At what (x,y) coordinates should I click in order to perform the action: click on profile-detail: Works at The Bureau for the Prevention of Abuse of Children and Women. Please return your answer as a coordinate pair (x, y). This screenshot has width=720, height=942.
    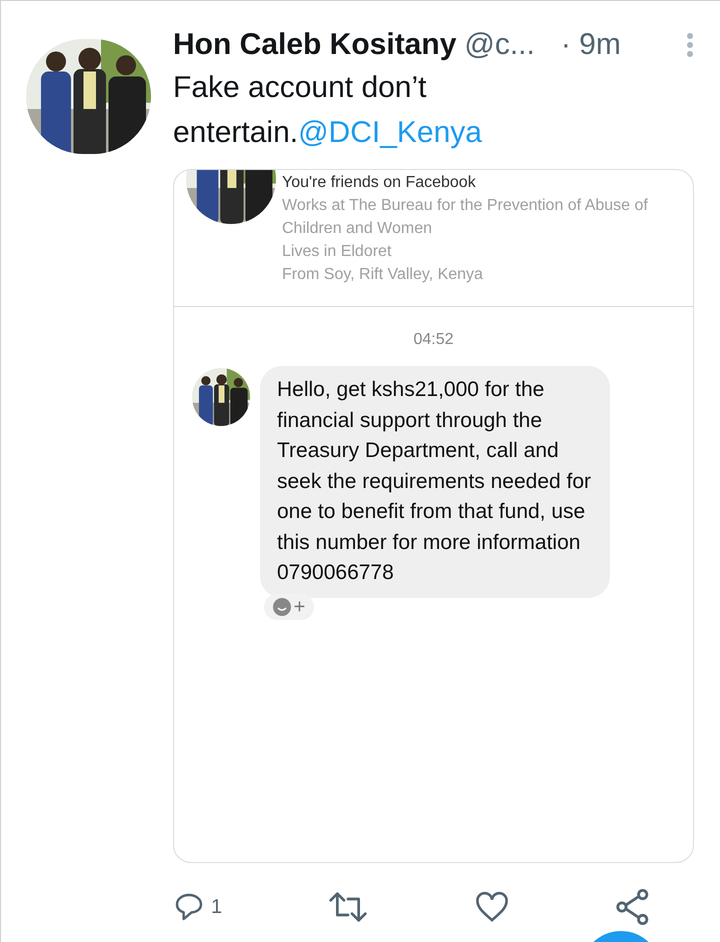
    Looking at the image, I should click on (465, 217).